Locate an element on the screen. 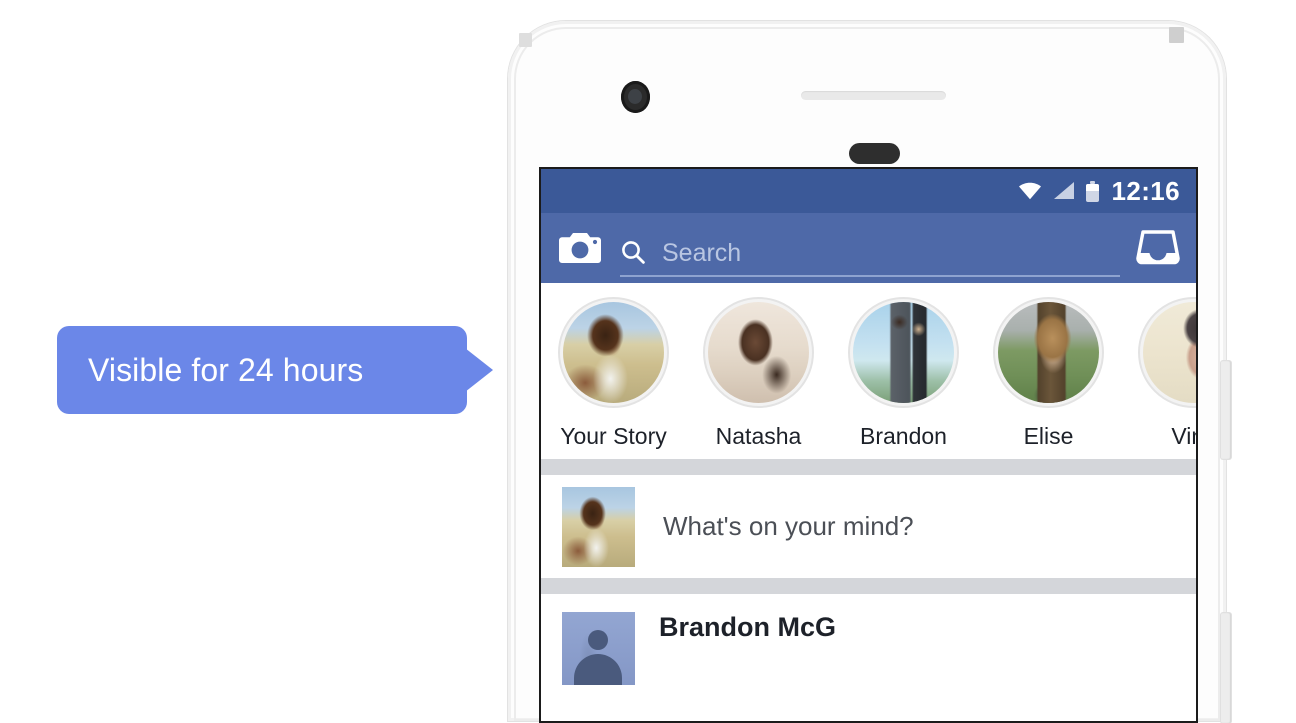 This screenshot has width=1296, height=723. story-name: Vinc is located at coordinates (1183, 436).